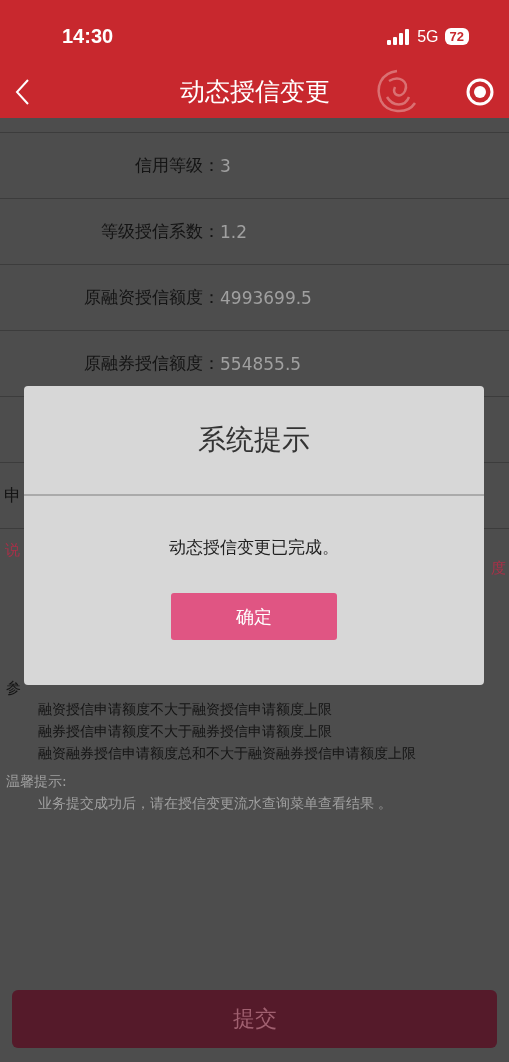 The width and height of the screenshot is (509, 1062). I want to click on field-value: 1.2, so click(234, 231).